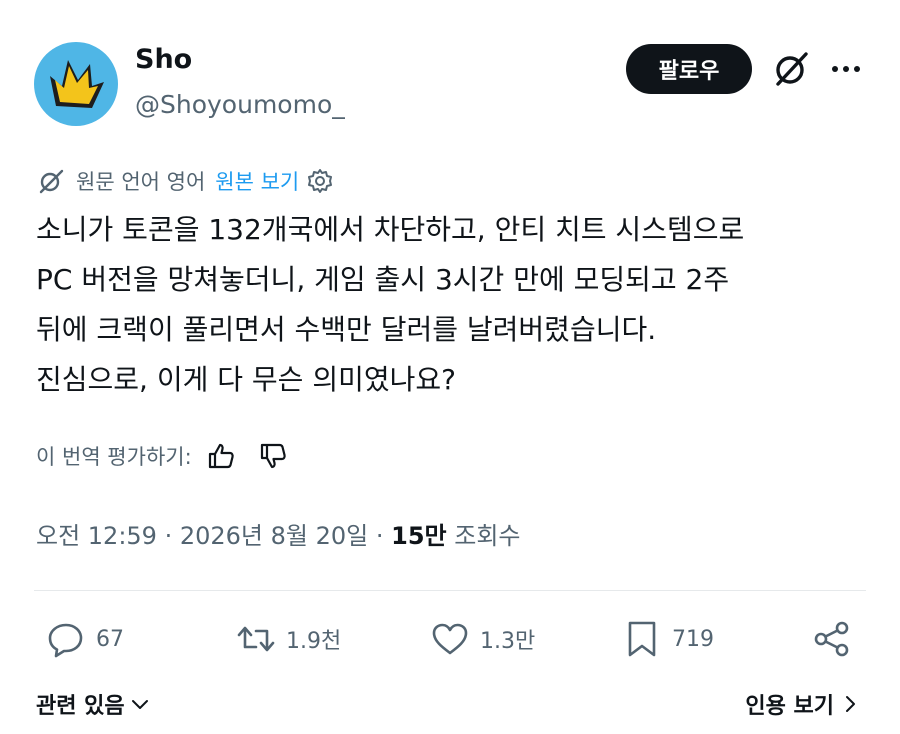 The width and height of the screenshot is (900, 734). Describe the element at coordinates (450, 590) in the screenshot. I see `divider` at that location.